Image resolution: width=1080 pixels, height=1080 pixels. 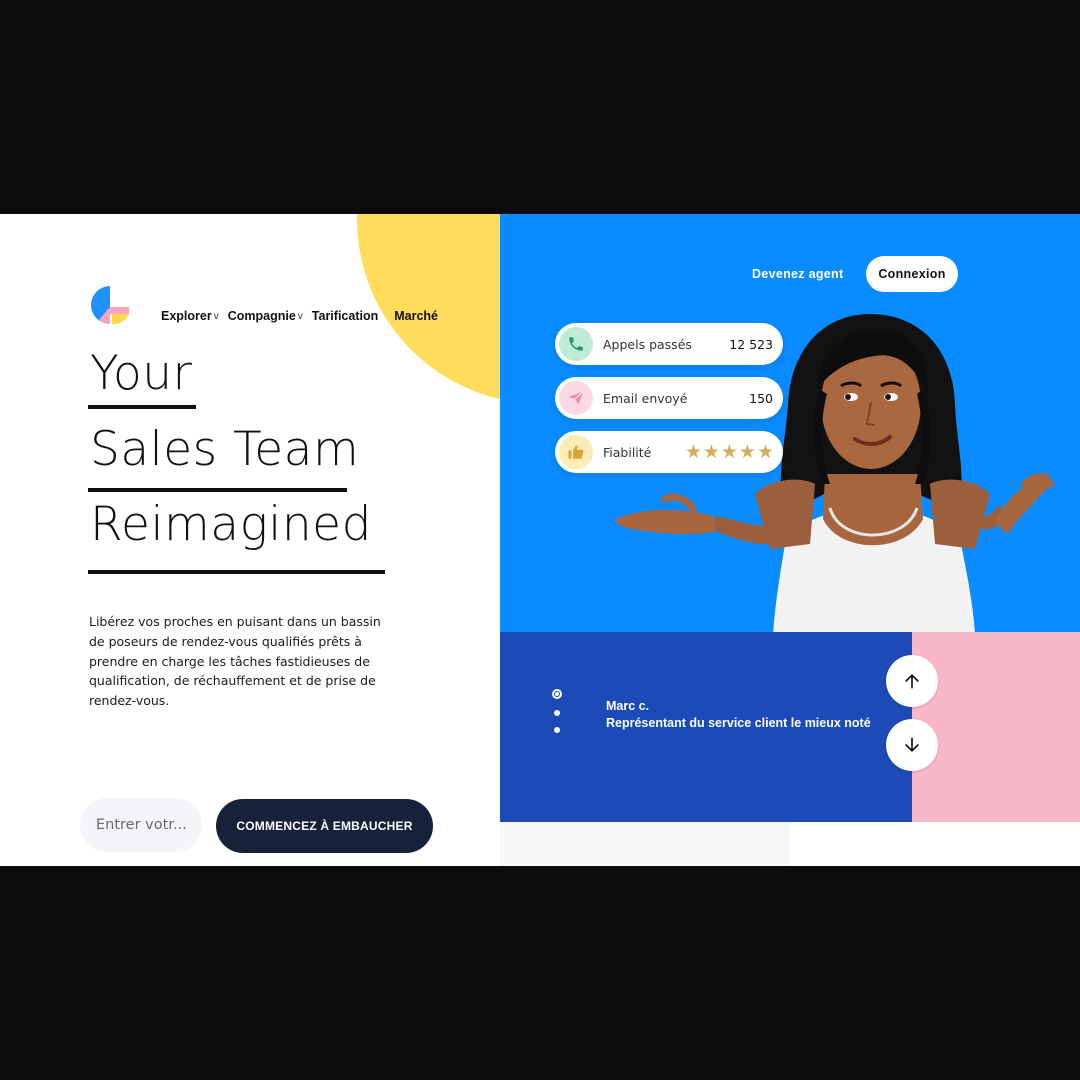 What do you see at coordinates (797, 274) in the screenshot?
I see `become-agent-link: Devenez agent` at bounding box center [797, 274].